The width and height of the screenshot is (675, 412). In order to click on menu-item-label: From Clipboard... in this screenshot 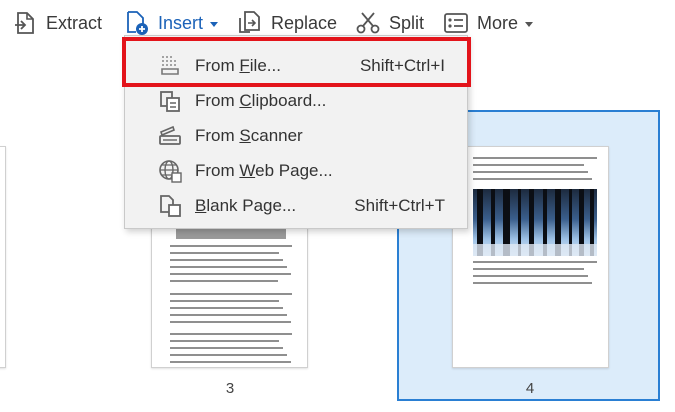, I will do `click(261, 100)`.